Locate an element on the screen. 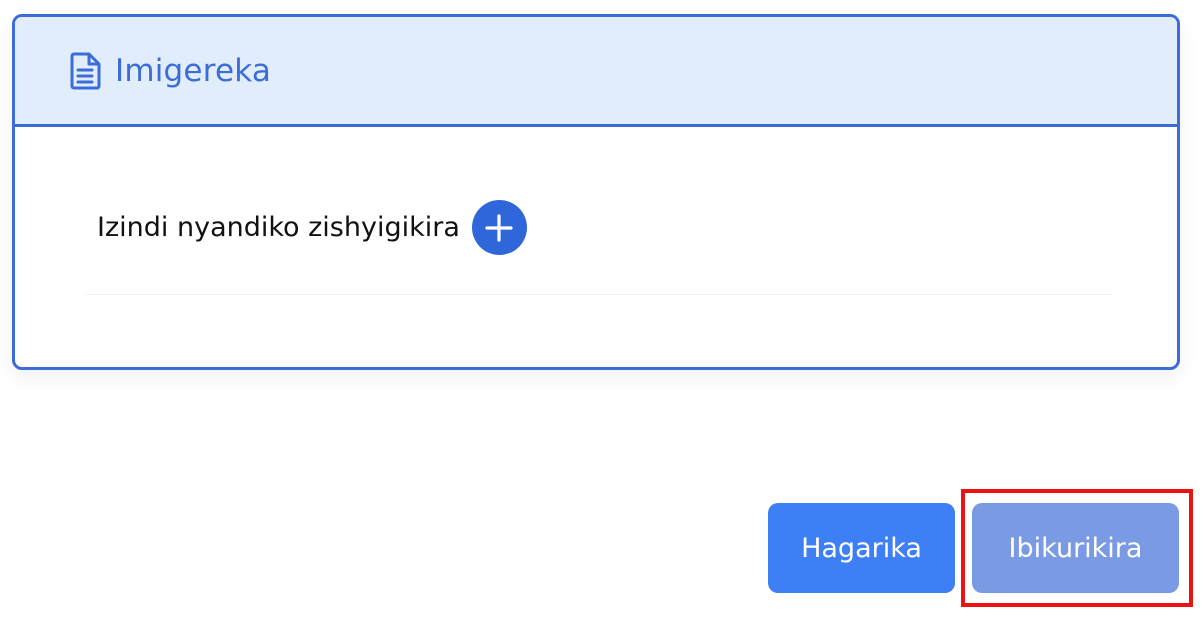 This screenshot has width=1204, height=628. cancel-button: Hagarika is located at coordinates (861, 548).